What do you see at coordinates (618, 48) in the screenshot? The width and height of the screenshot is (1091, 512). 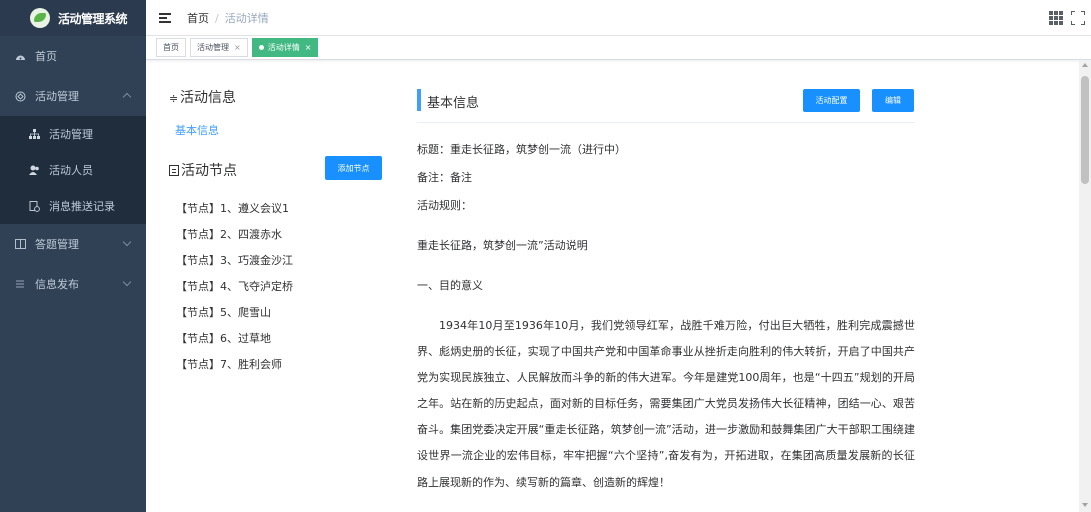 I see `tags-view-bar: 首页 活动管理 × 活动详情 ×` at bounding box center [618, 48].